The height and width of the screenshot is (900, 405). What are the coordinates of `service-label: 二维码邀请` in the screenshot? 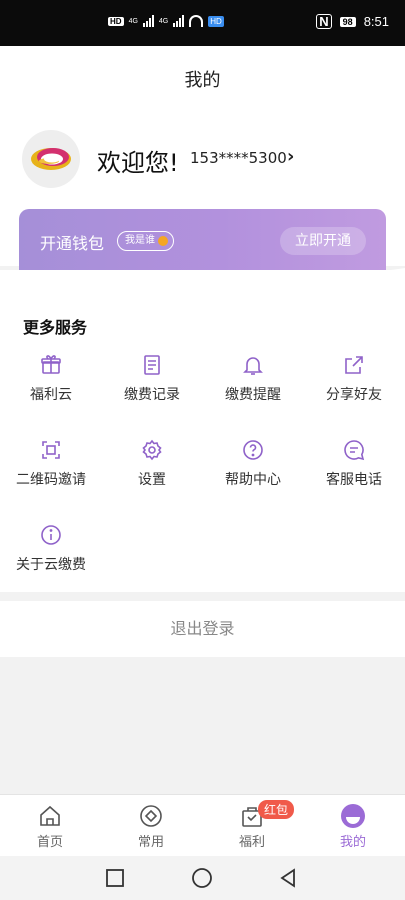 It's located at (51, 480).